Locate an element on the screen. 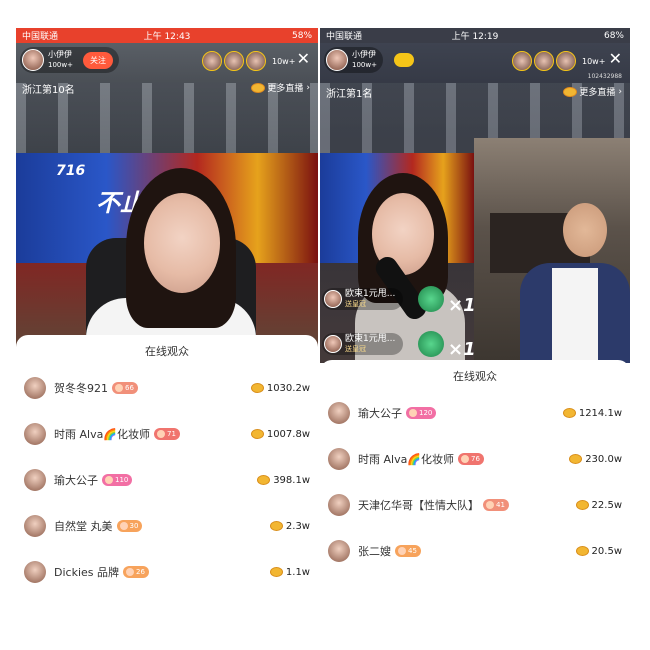 This screenshot has height=650, width=650. fan-level-badge: 45 is located at coordinates (408, 551).